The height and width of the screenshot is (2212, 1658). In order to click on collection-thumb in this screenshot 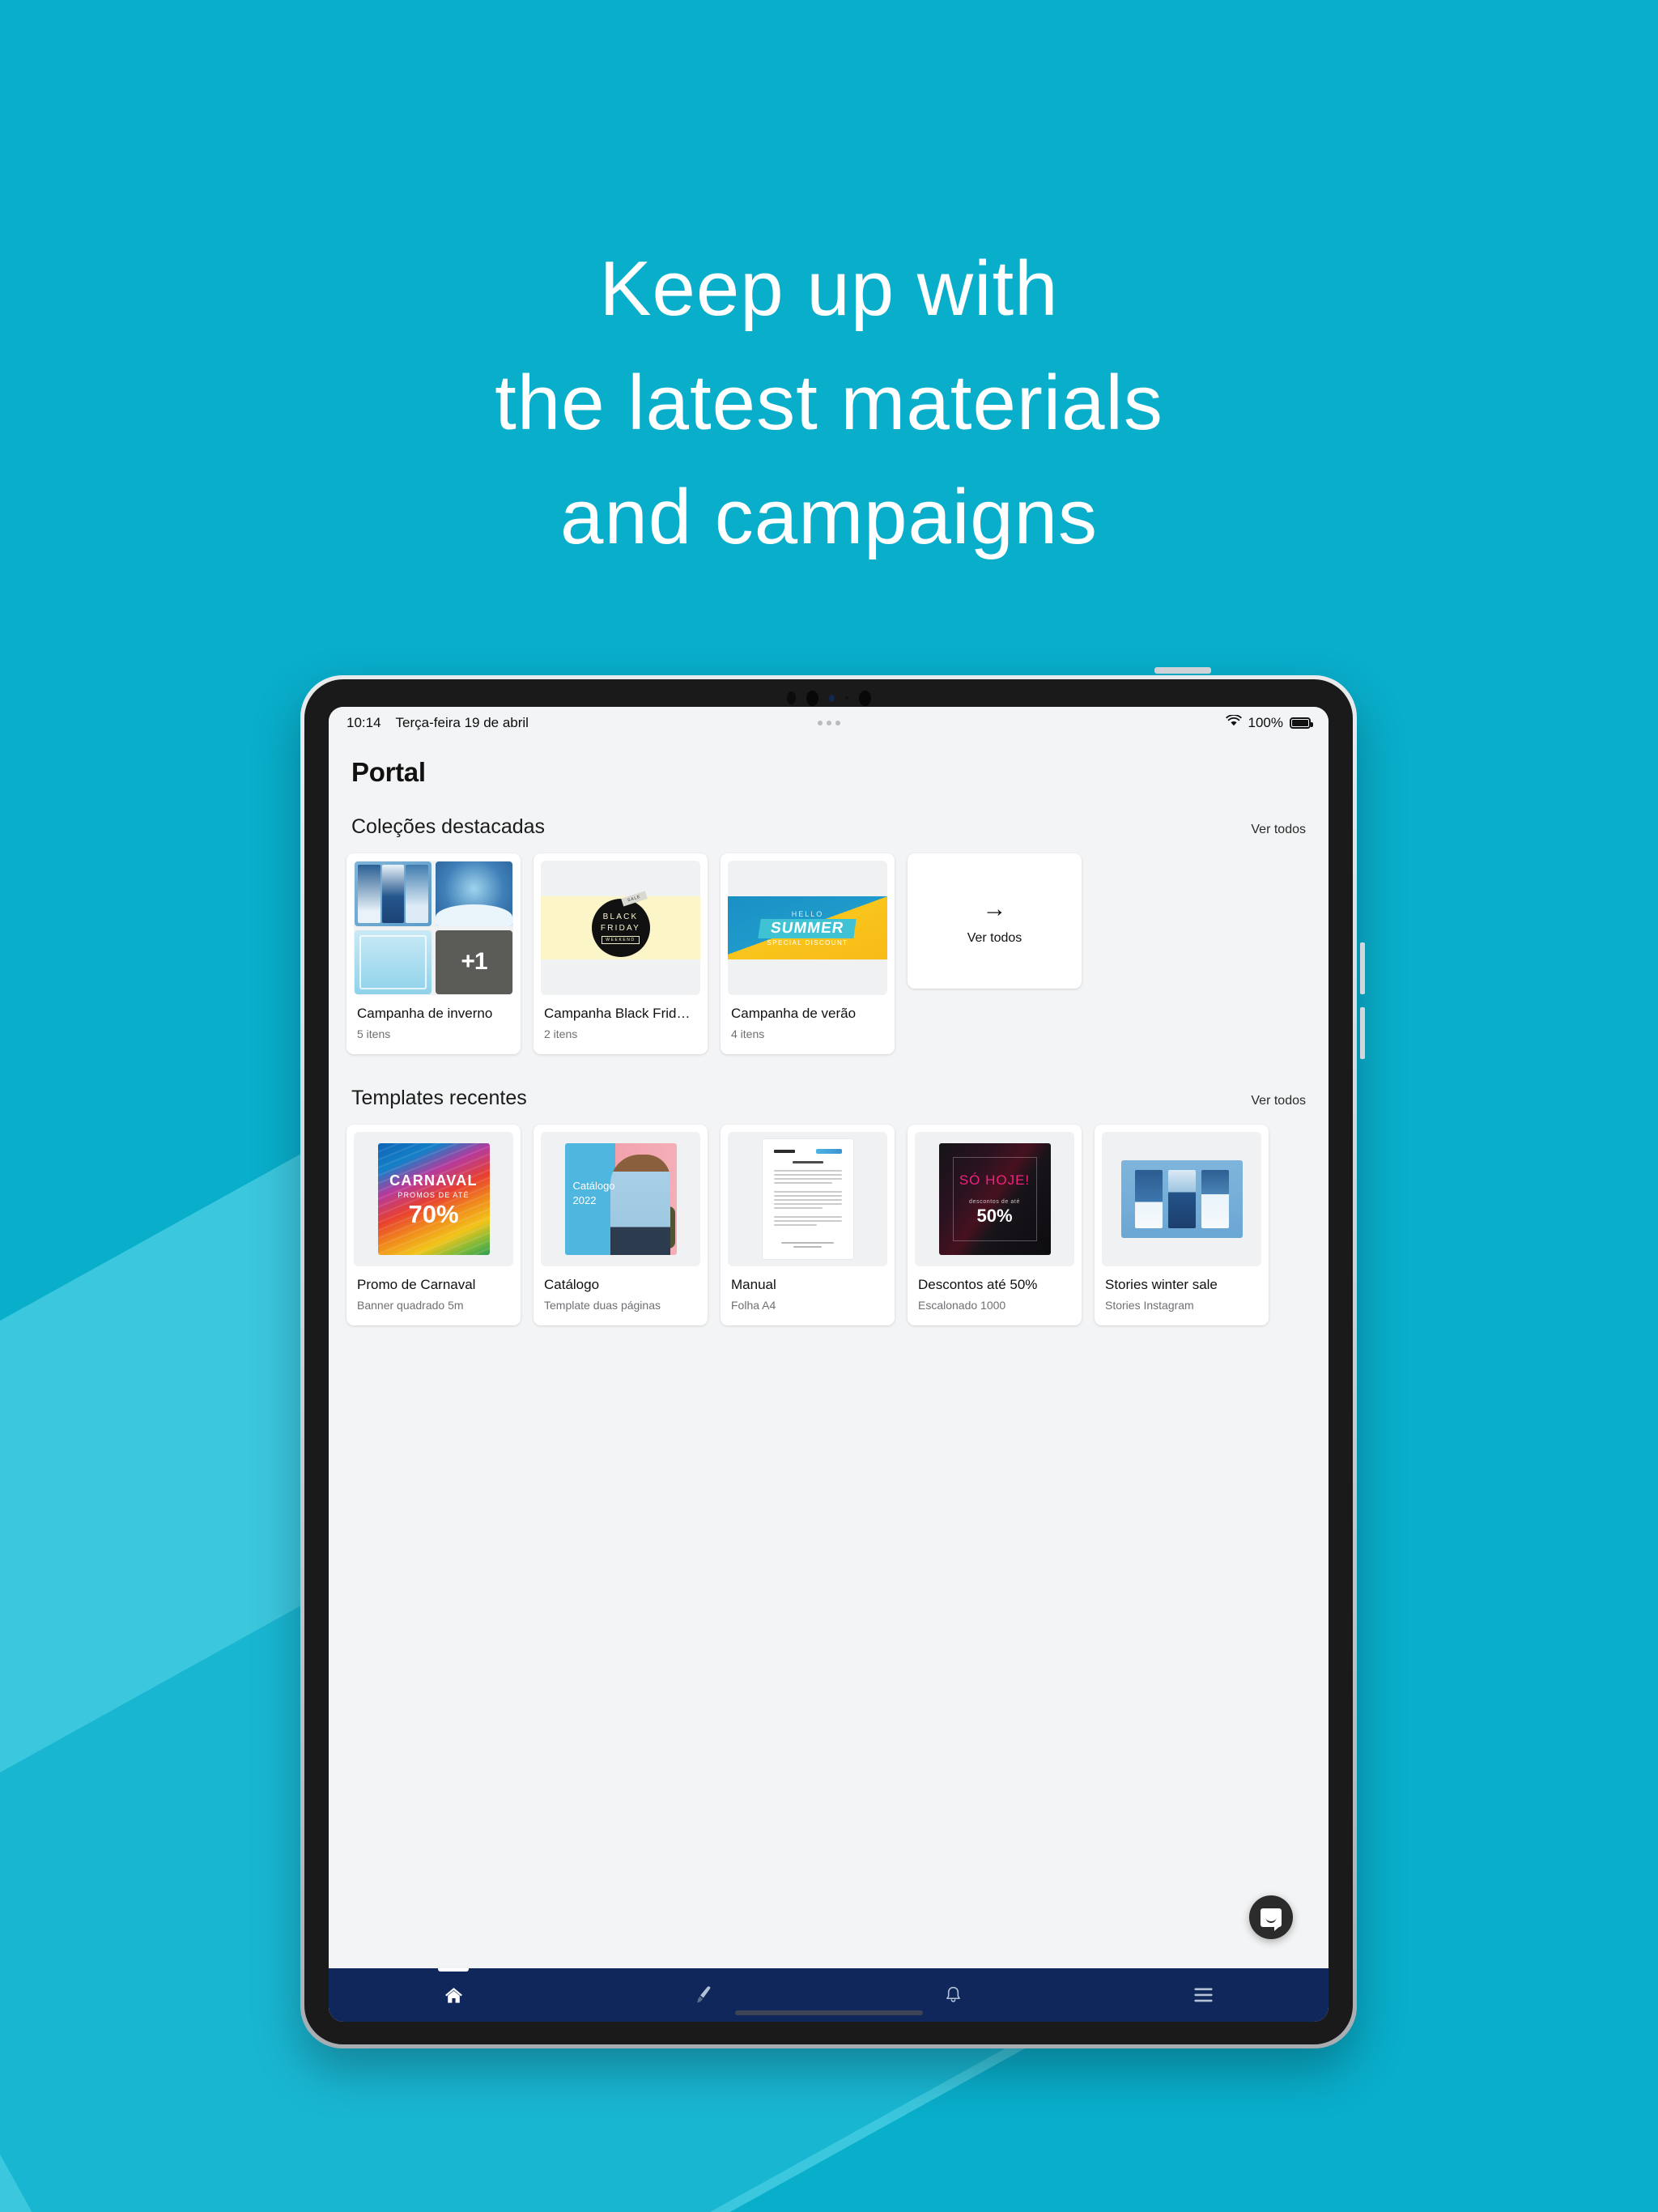, I will do `click(393, 894)`.